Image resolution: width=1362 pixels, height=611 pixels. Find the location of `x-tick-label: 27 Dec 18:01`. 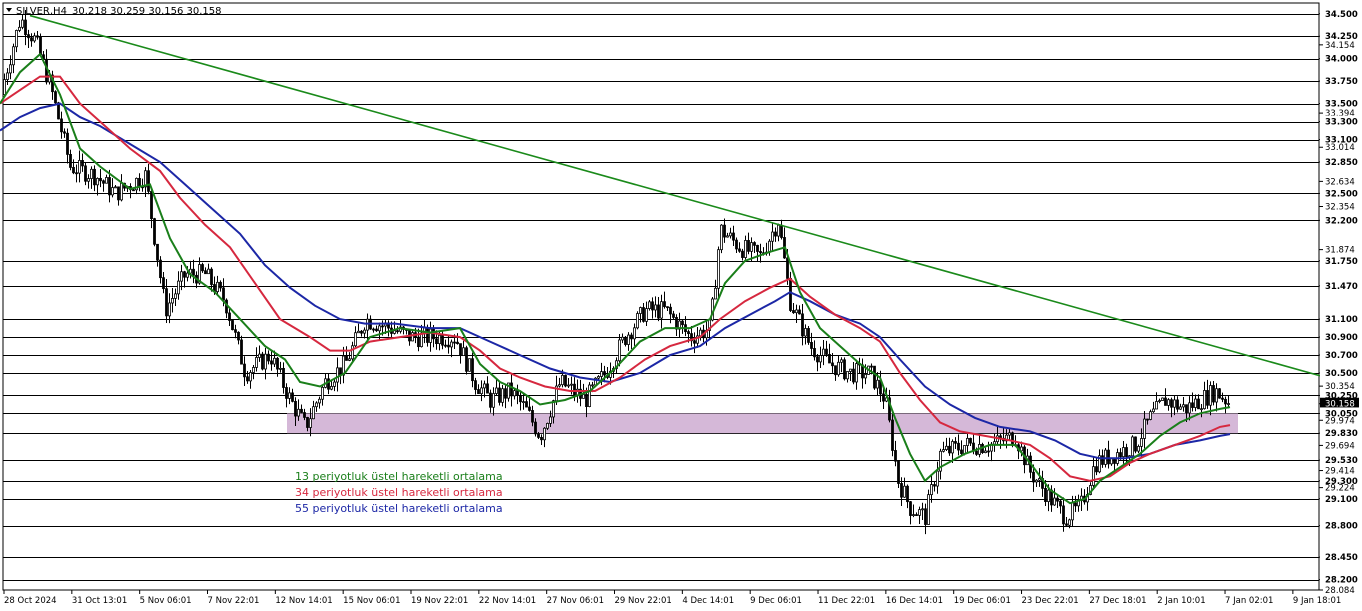

x-tick-label: 27 Dec 18:01 is located at coordinates (1117, 601).